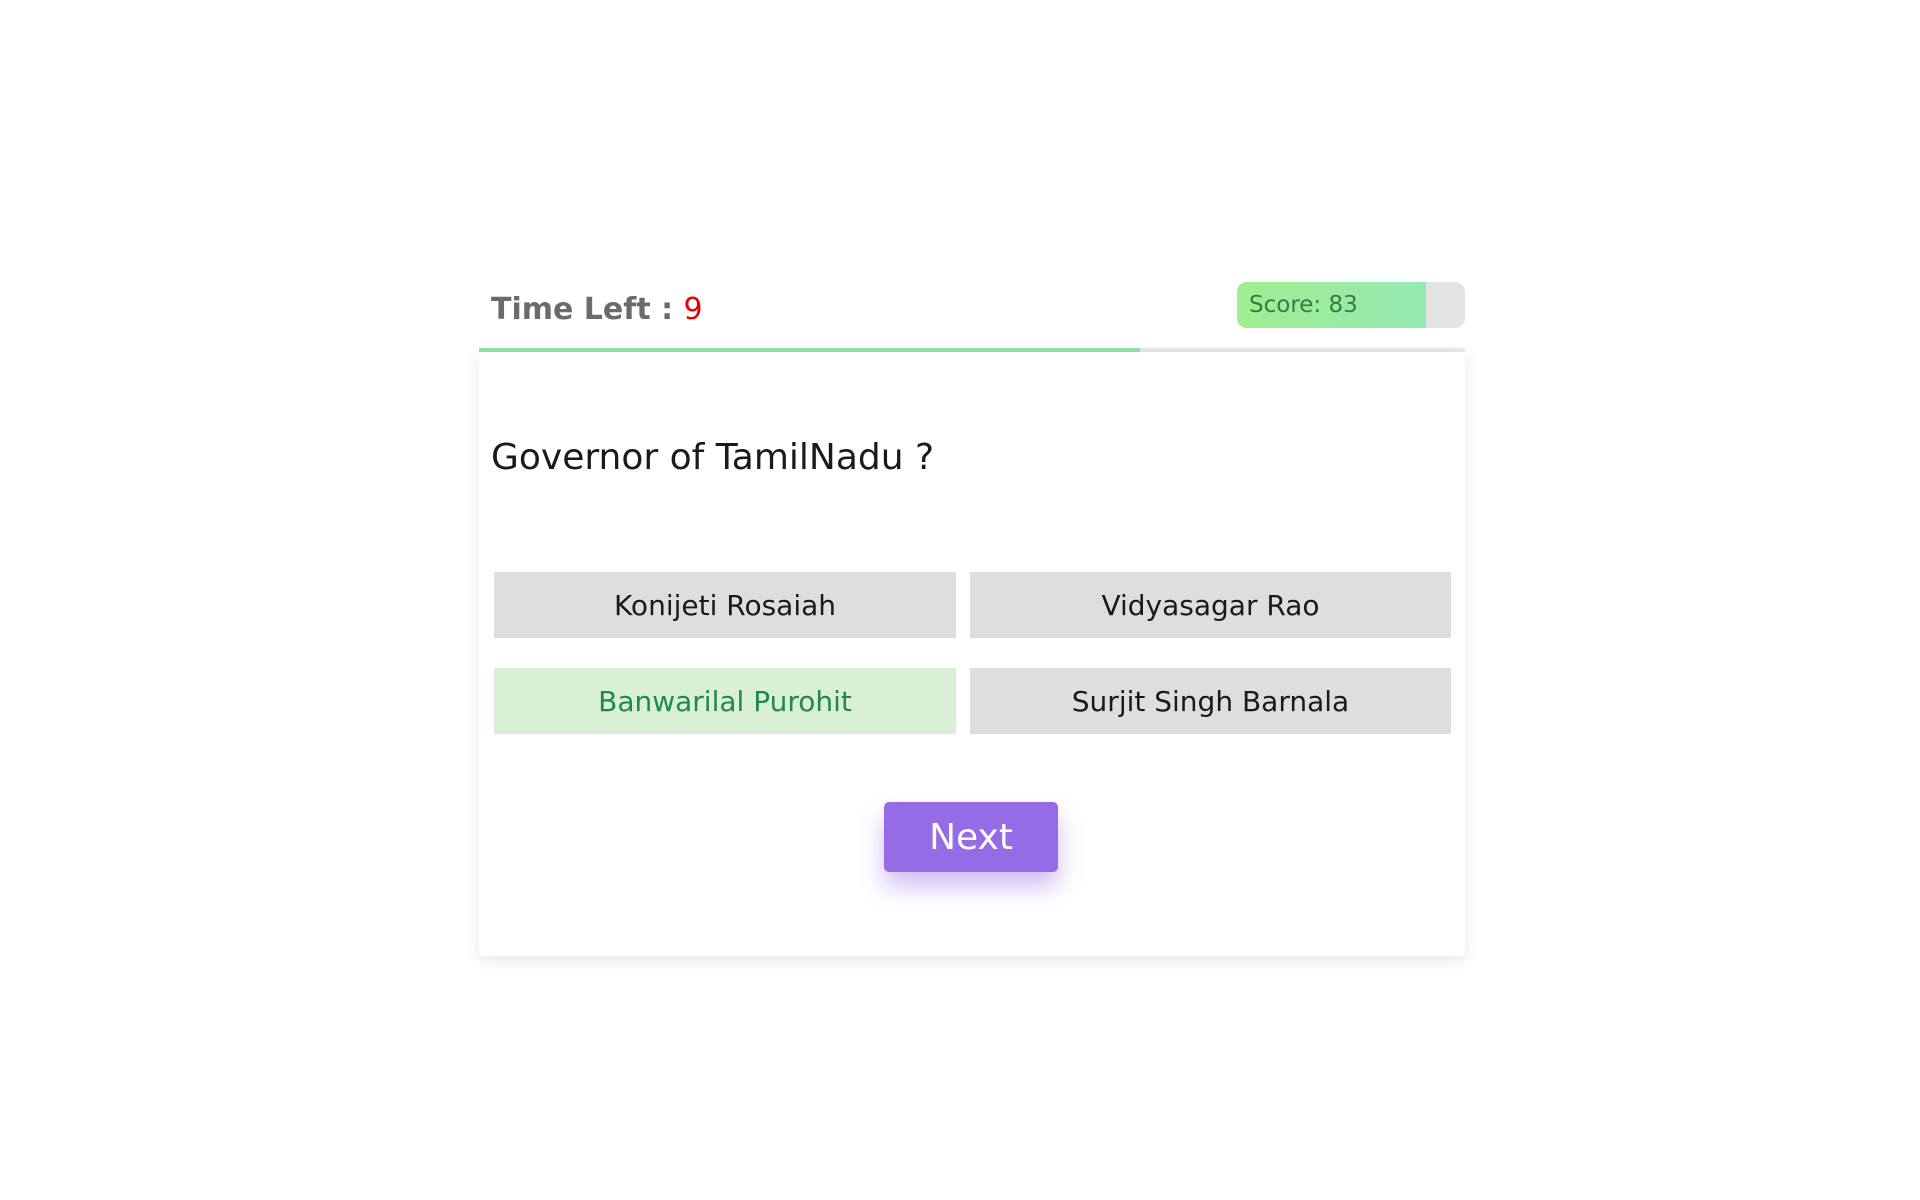 Image resolution: width=1920 pixels, height=1200 pixels. What do you see at coordinates (693, 309) in the screenshot?
I see `time-left-value: 9` at bounding box center [693, 309].